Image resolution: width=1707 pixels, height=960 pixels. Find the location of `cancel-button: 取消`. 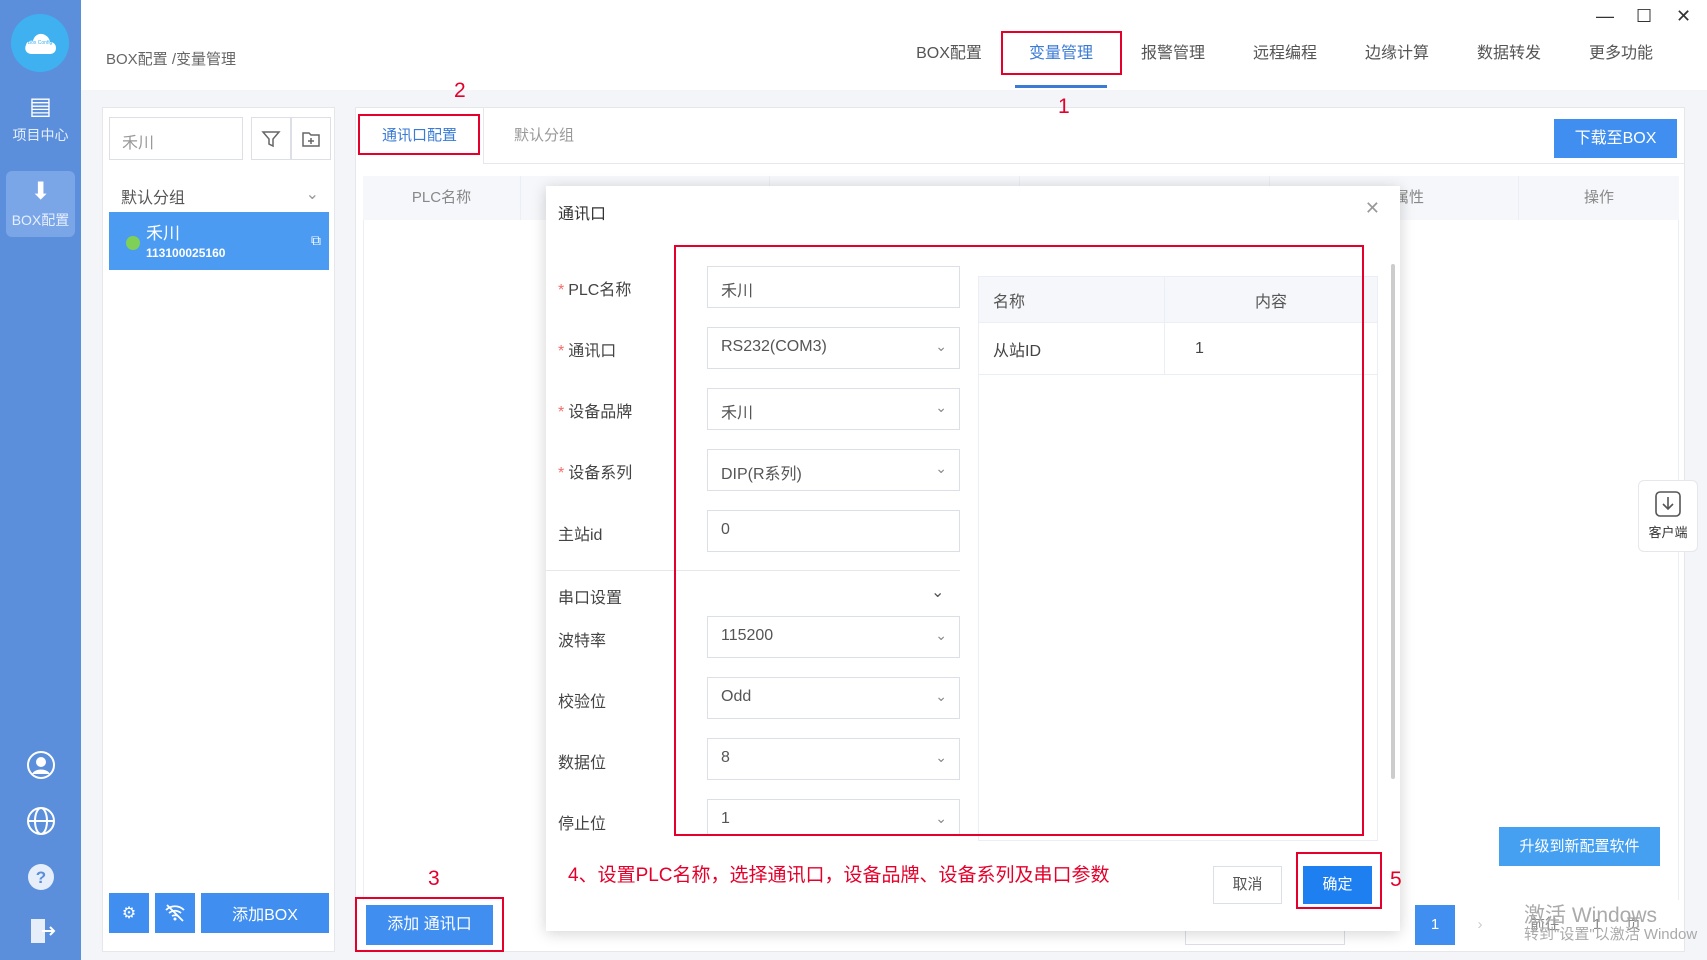

cancel-button: 取消 is located at coordinates (1247, 885).